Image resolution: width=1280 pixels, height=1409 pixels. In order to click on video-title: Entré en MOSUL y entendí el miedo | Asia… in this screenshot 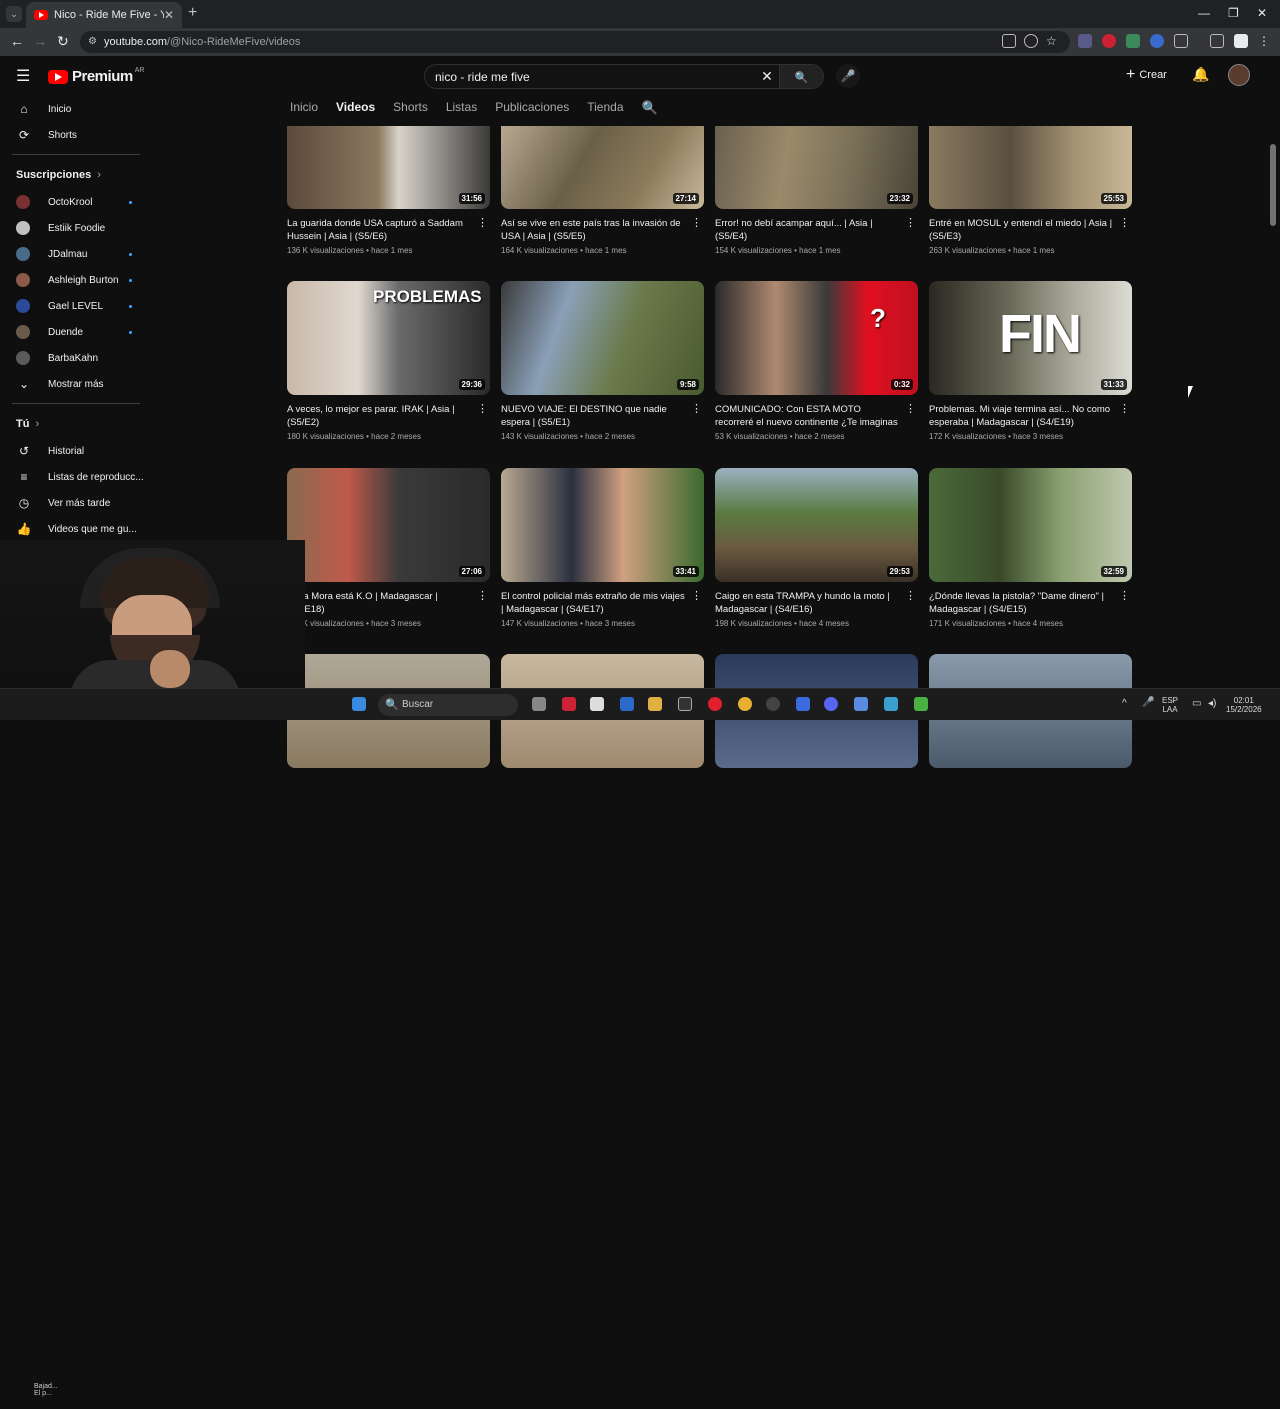, I will do `click(1030, 230)`.